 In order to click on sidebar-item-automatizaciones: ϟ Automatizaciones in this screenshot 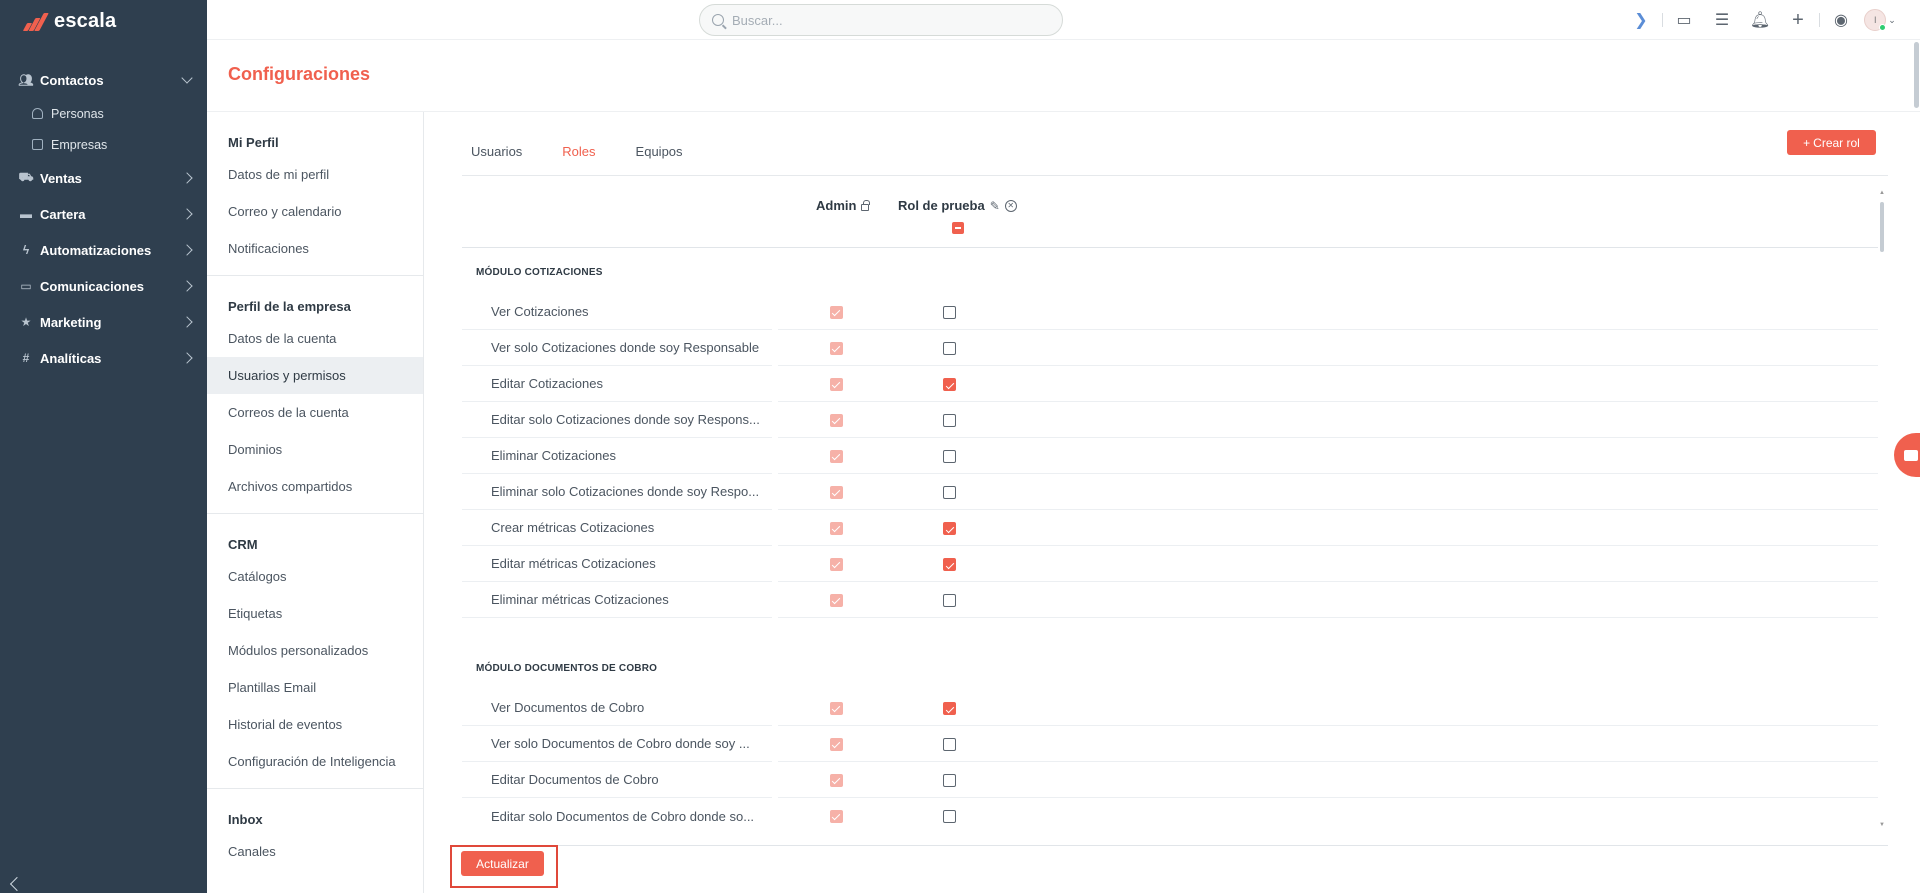, I will do `click(103, 250)`.